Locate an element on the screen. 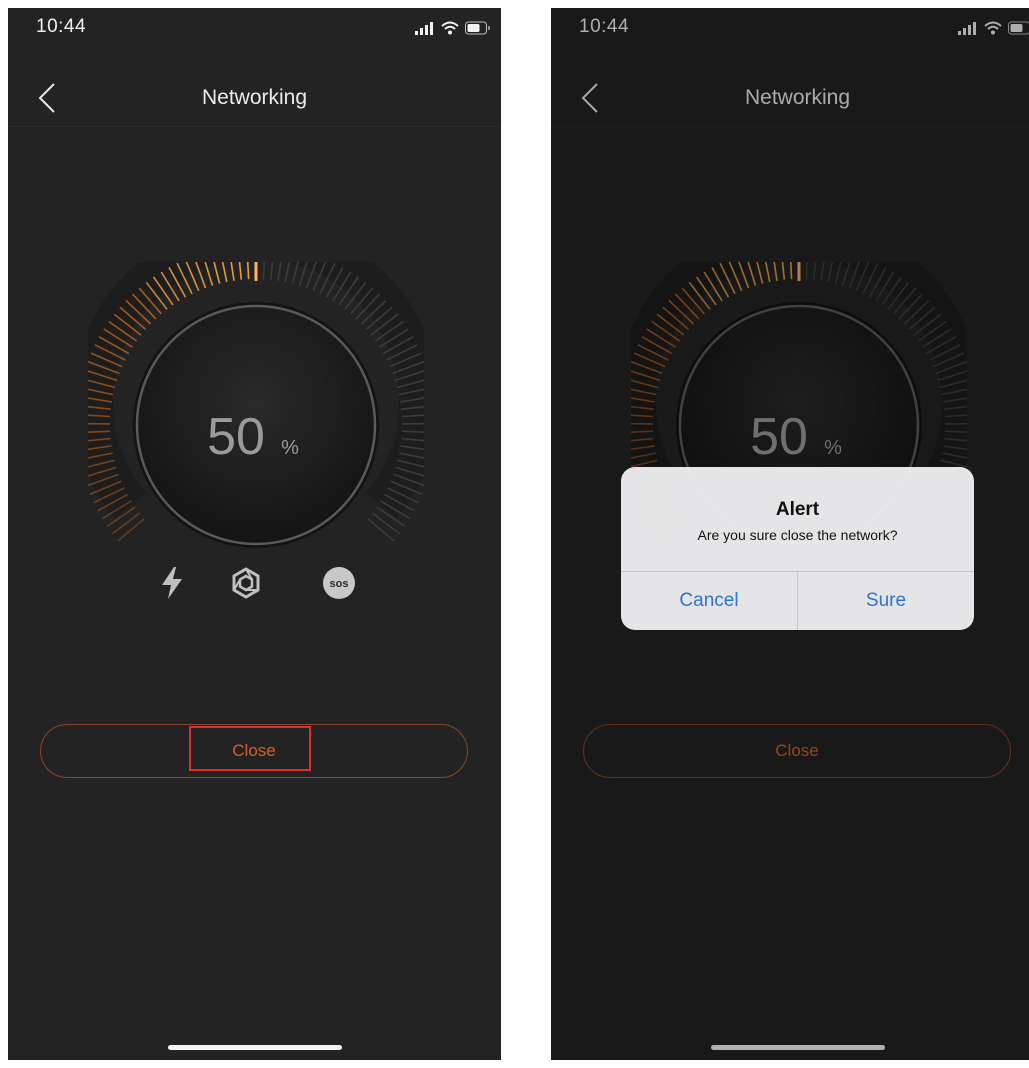  alert-title: Alert is located at coordinates (797, 509).